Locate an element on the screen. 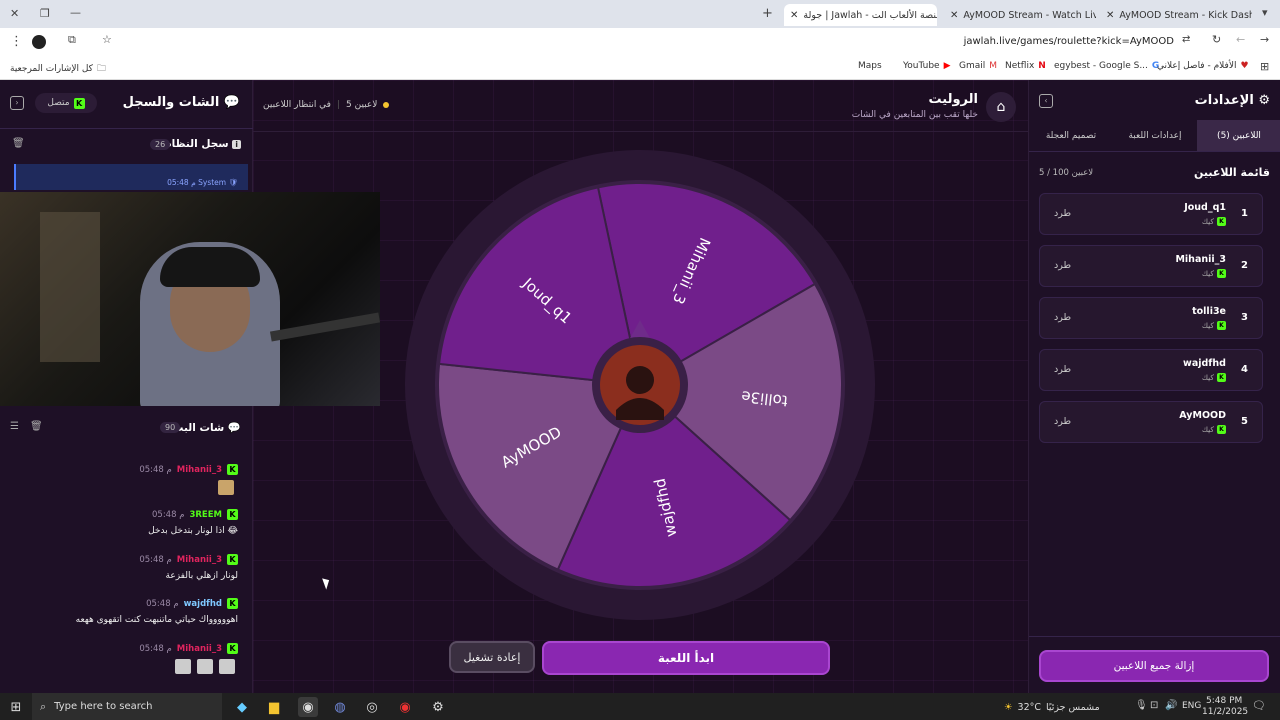  bookmark-egybest: egybest - Google S... G is located at coordinates (1106, 66).